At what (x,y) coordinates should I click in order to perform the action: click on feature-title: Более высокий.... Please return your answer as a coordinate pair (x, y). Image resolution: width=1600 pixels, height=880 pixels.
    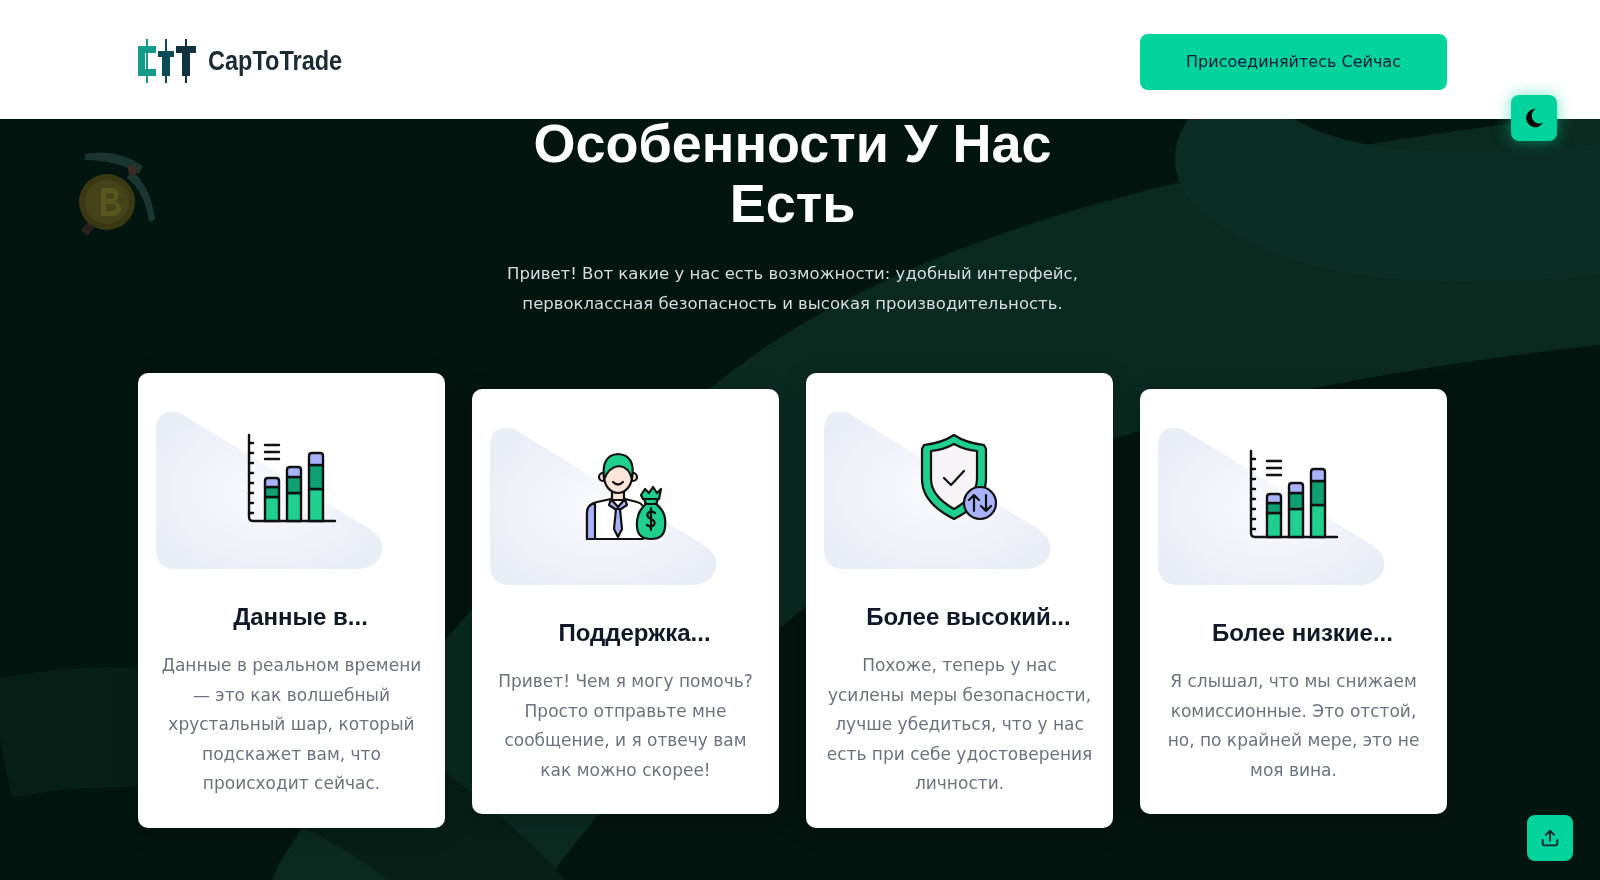
    Looking at the image, I should click on (968, 617).